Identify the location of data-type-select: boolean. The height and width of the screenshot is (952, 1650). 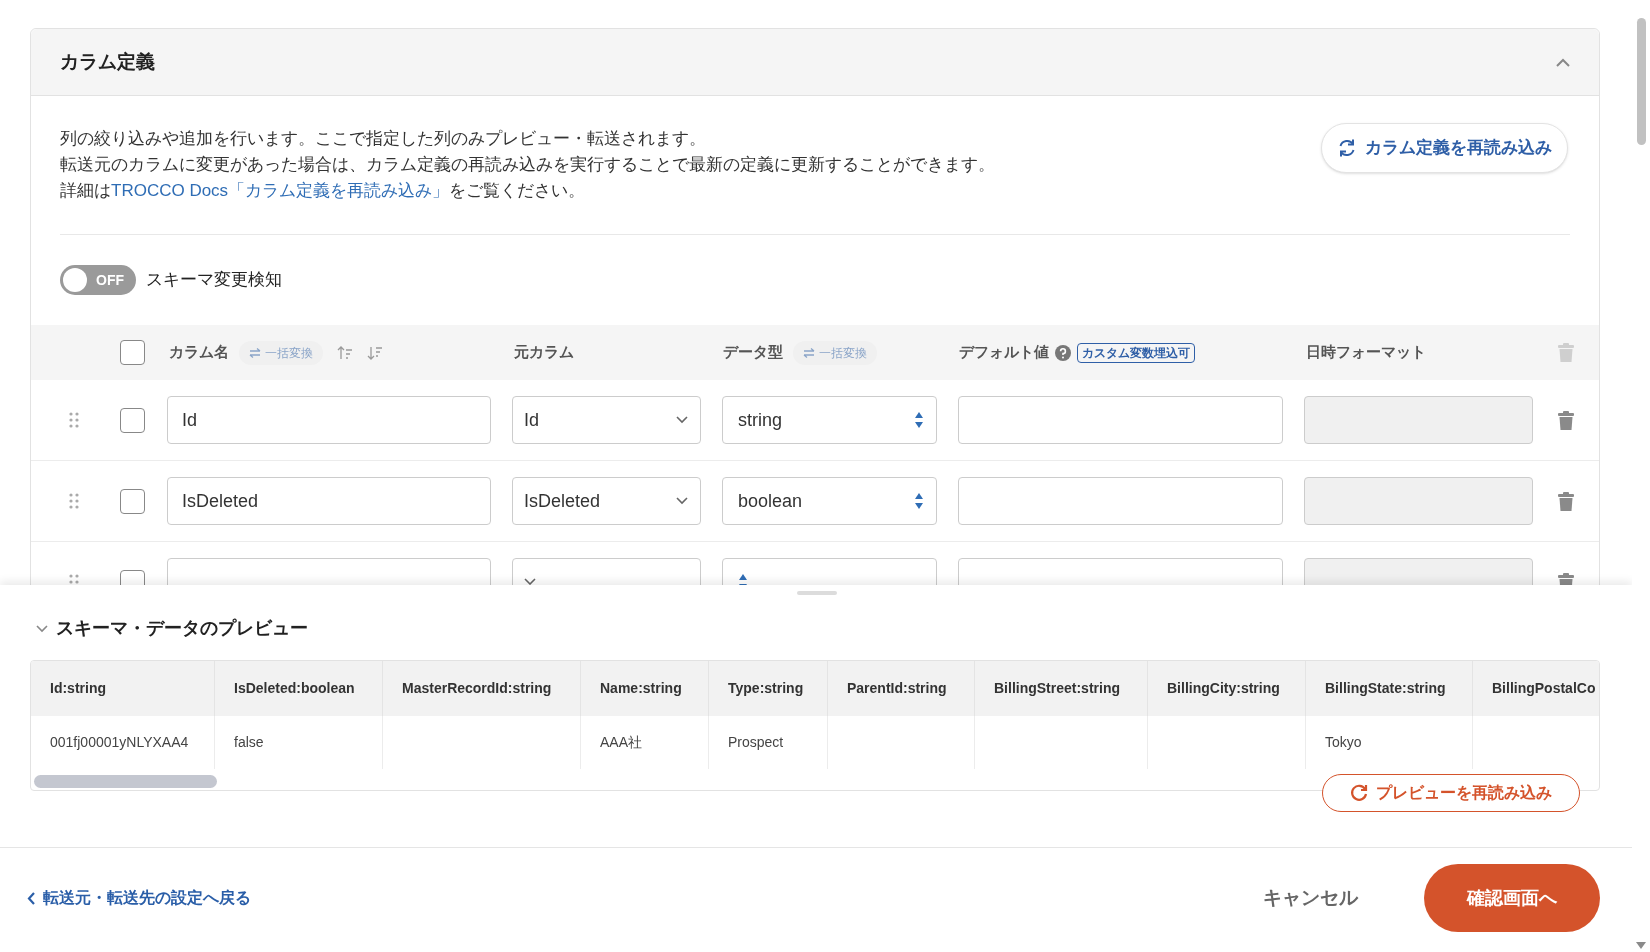
(829, 501).